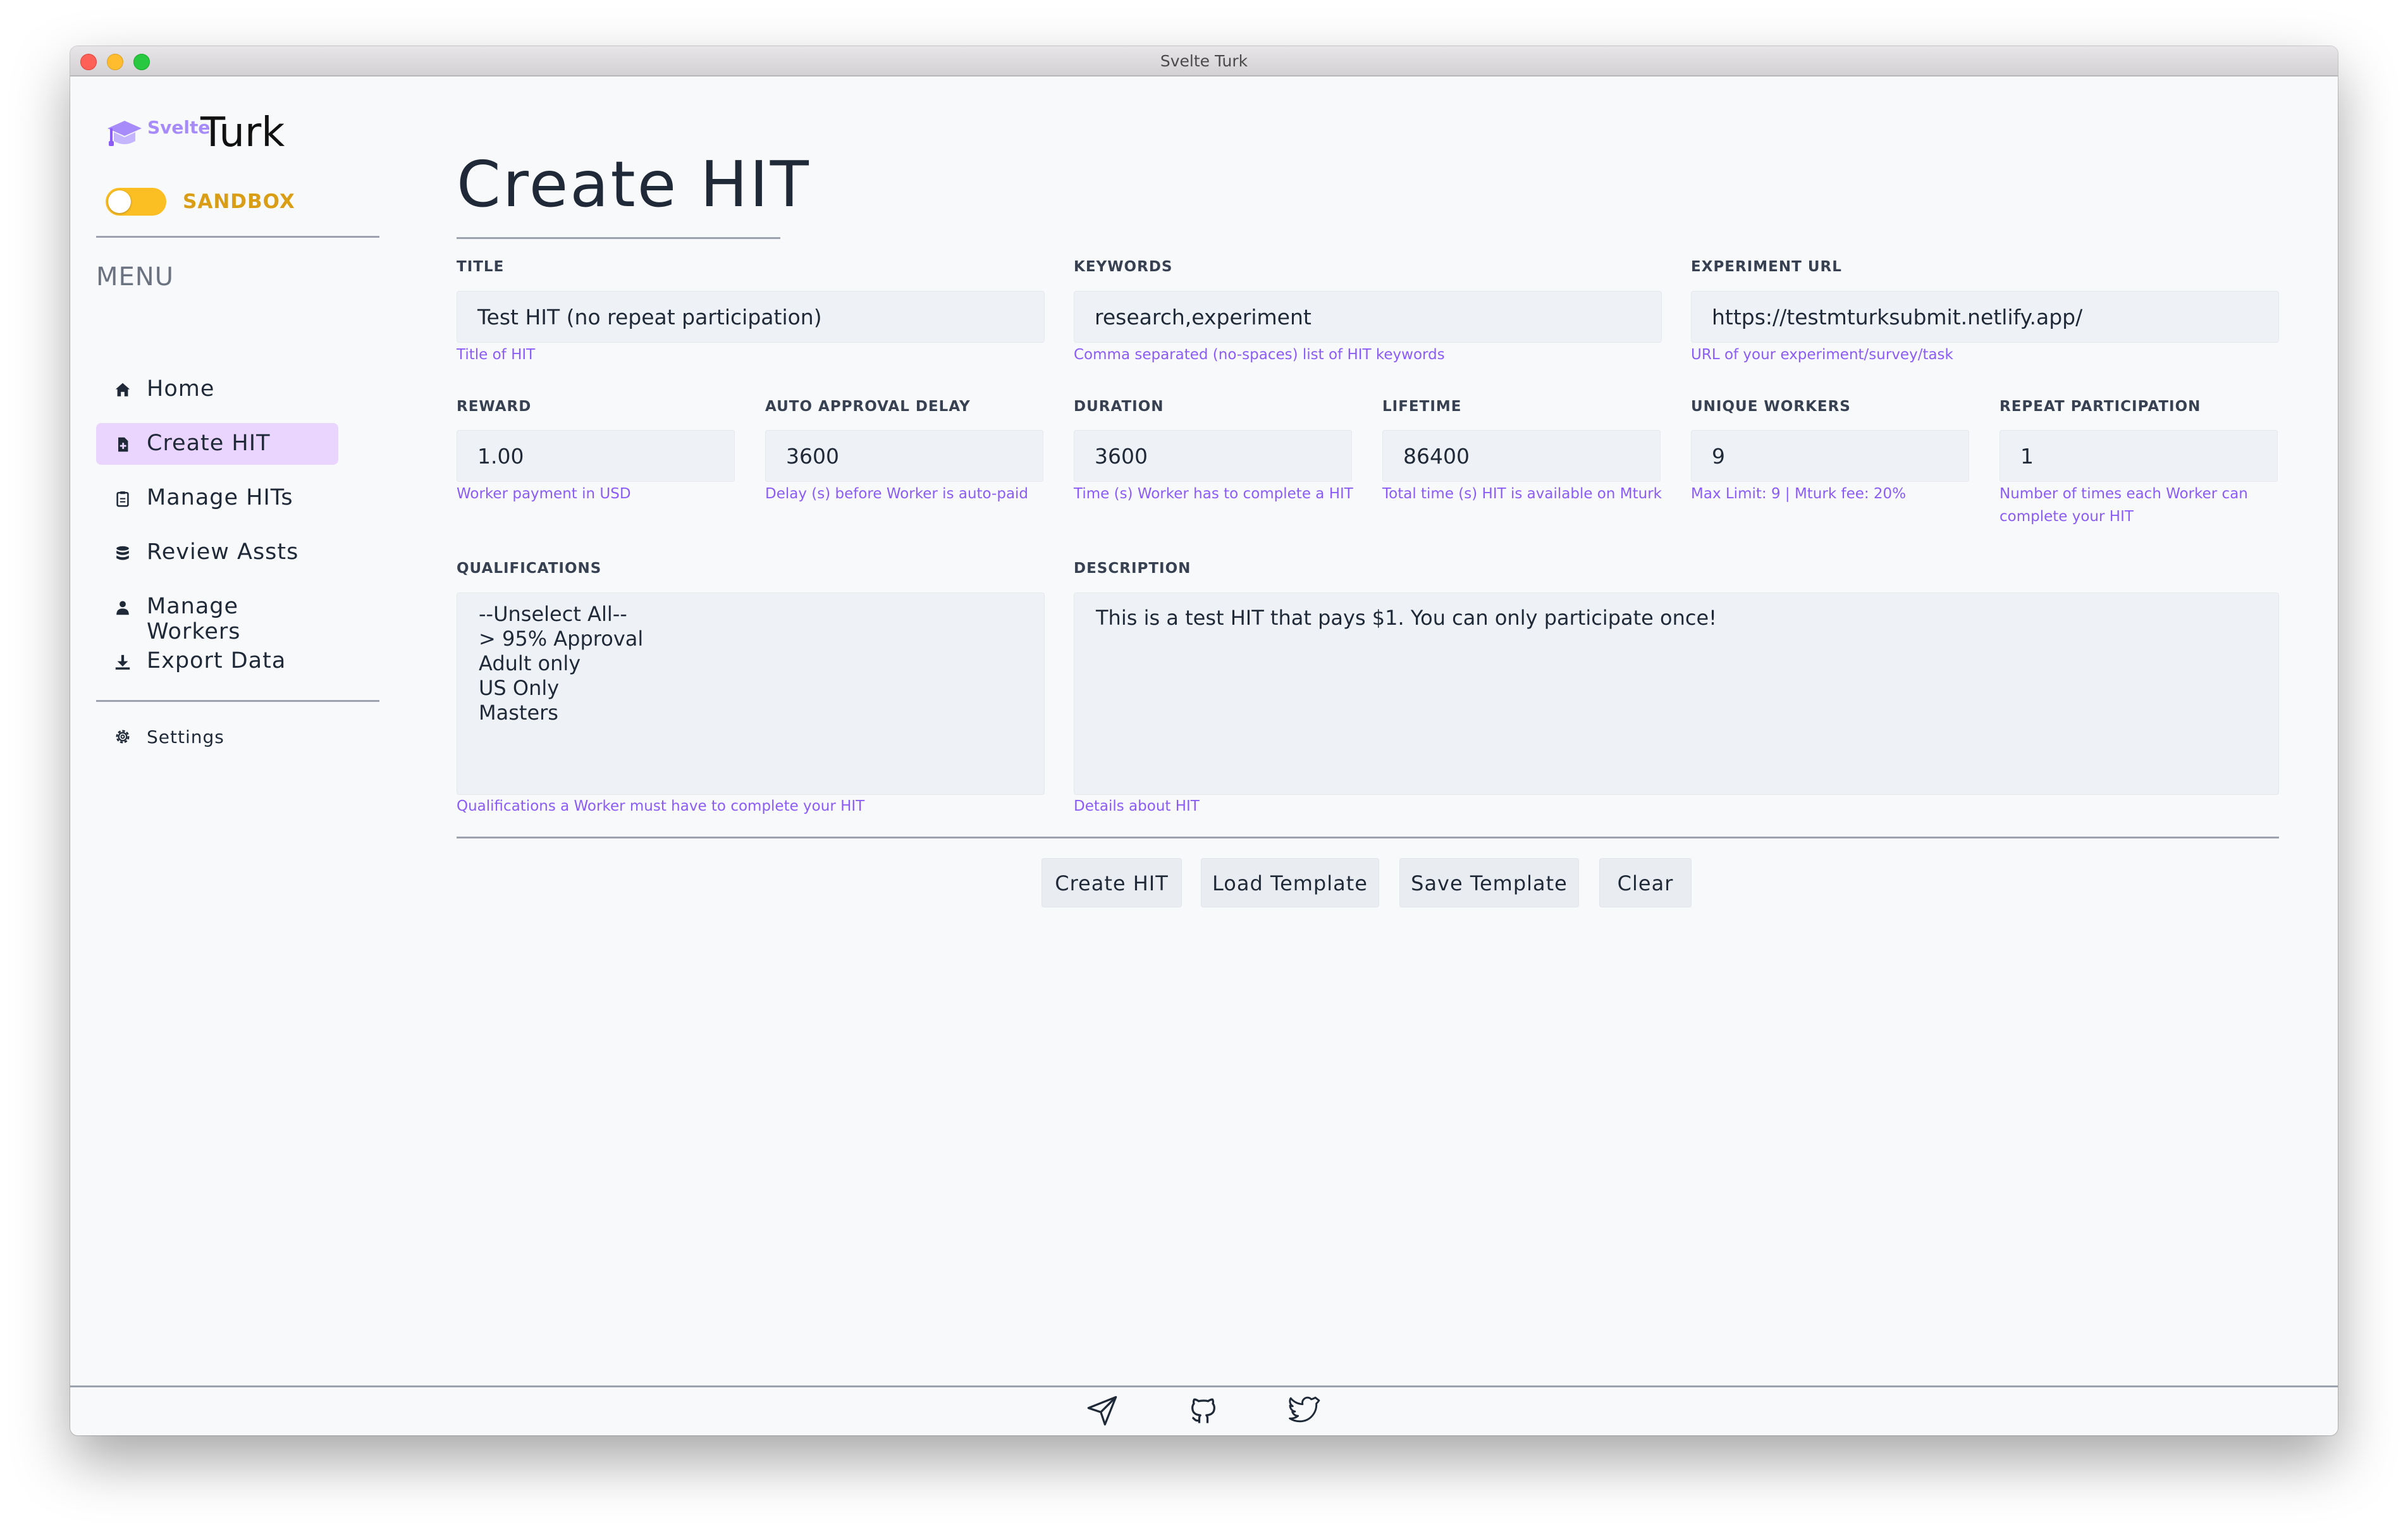  I want to click on title-help: Title of HIT, so click(496, 355).